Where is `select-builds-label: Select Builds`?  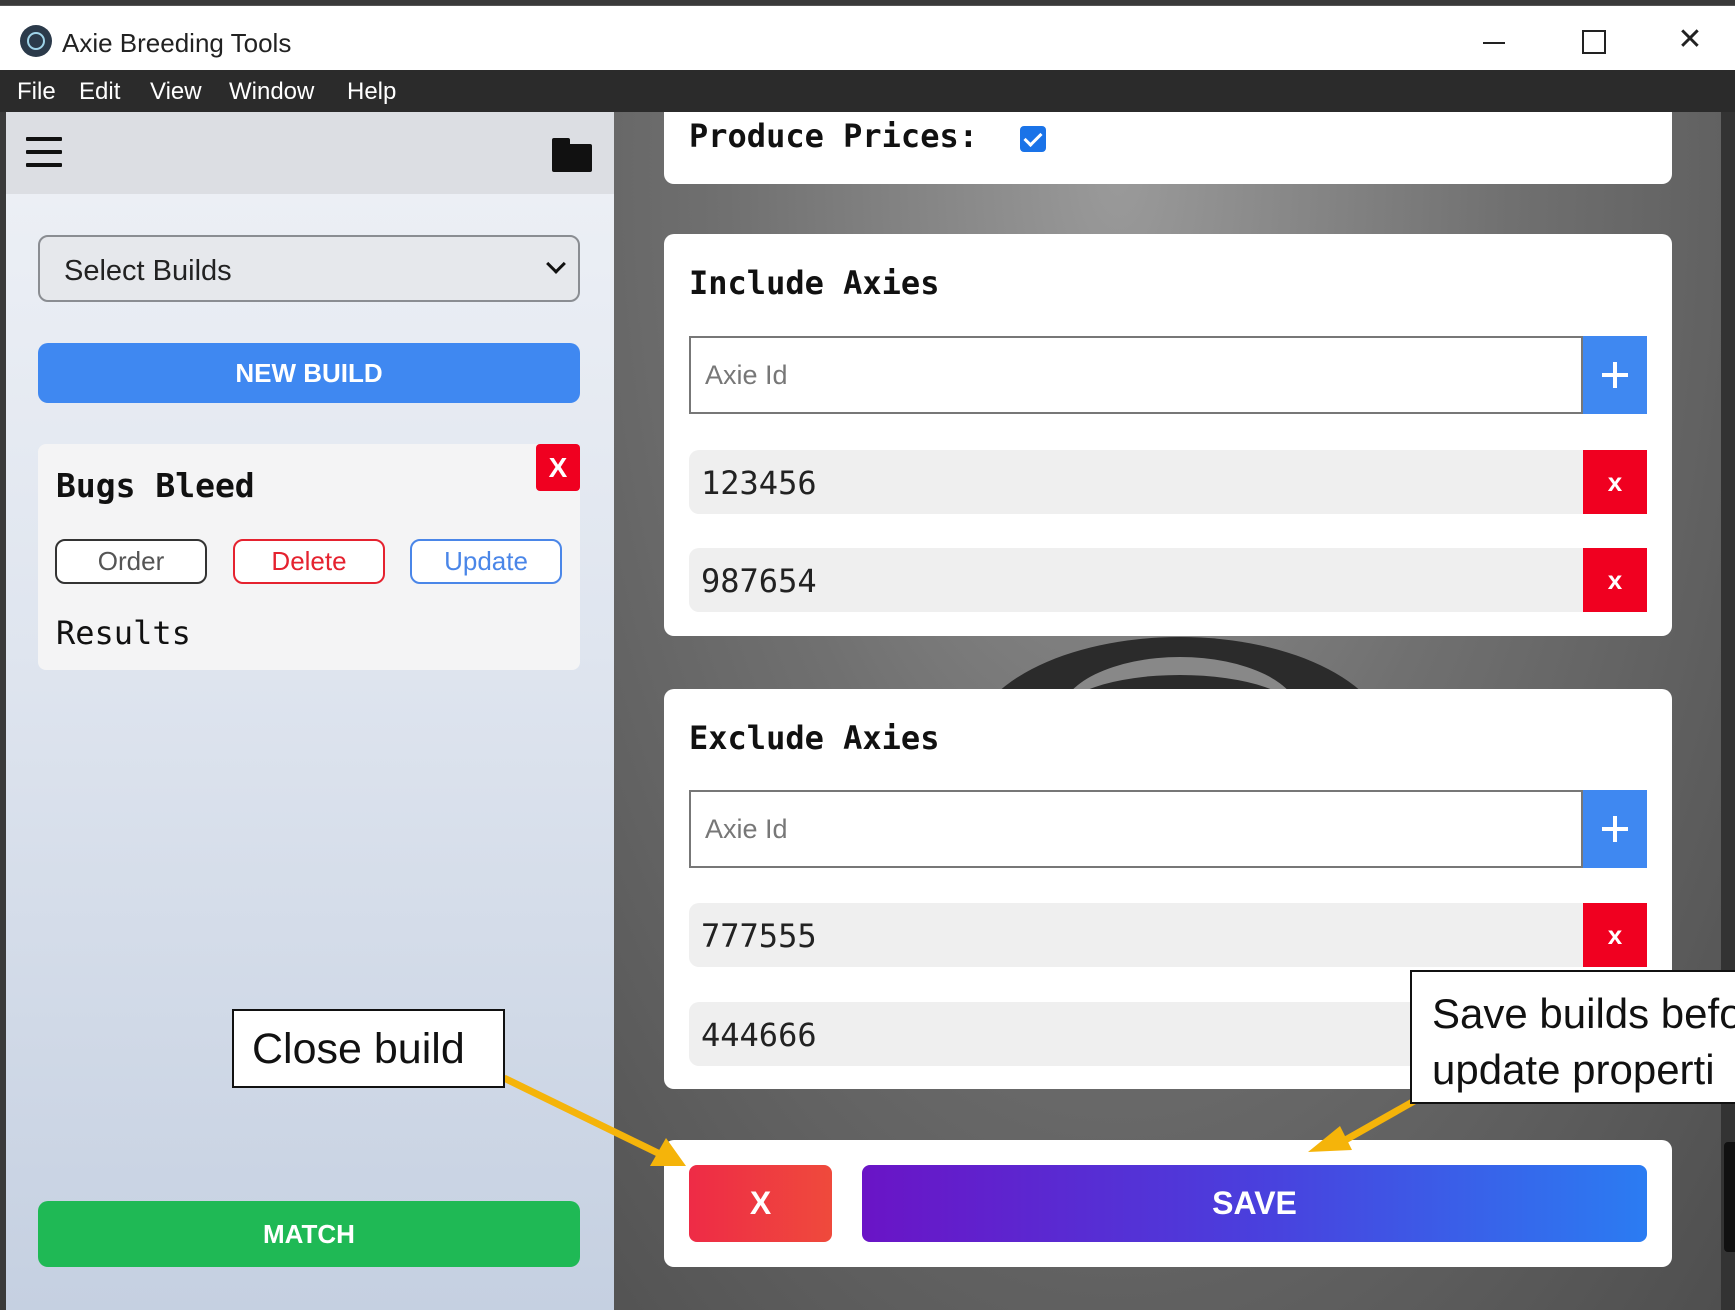
select-builds-label: Select Builds is located at coordinates (148, 271).